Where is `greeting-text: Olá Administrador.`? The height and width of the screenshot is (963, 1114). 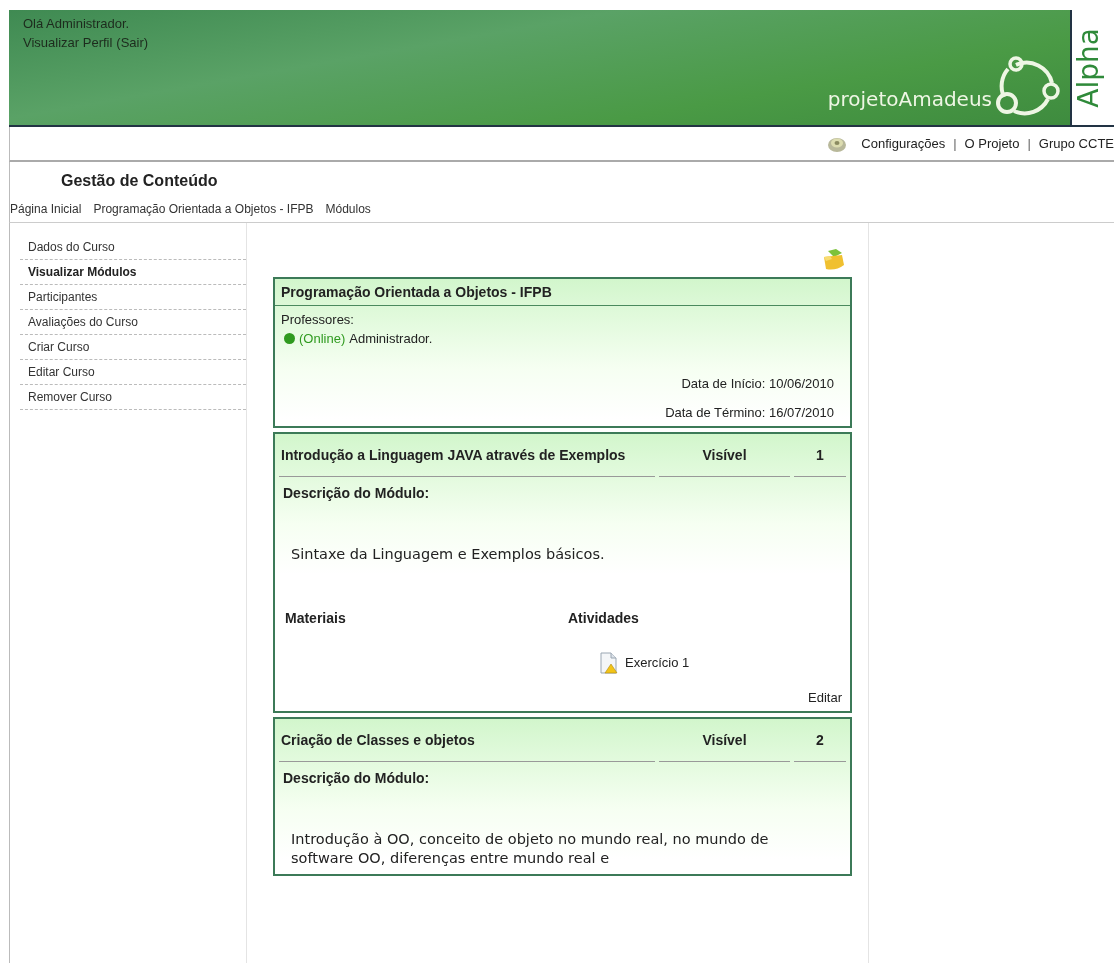 greeting-text: Olá Administrador. is located at coordinates (77, 23).